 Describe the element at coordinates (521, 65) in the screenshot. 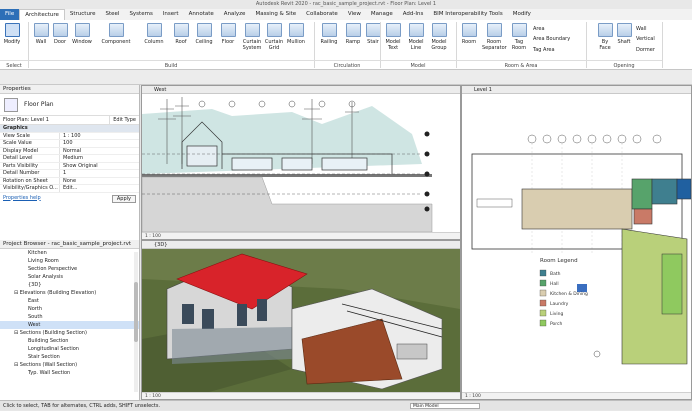

I see `group-room-area: Room & Area` at that location.